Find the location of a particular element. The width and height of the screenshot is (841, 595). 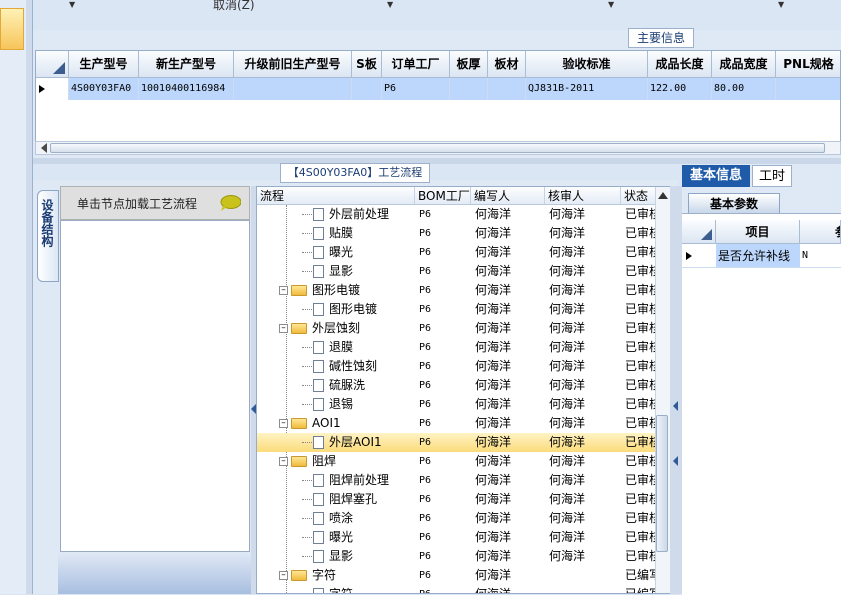

column-header: PNL规格 is located at coordinates (808, 64).